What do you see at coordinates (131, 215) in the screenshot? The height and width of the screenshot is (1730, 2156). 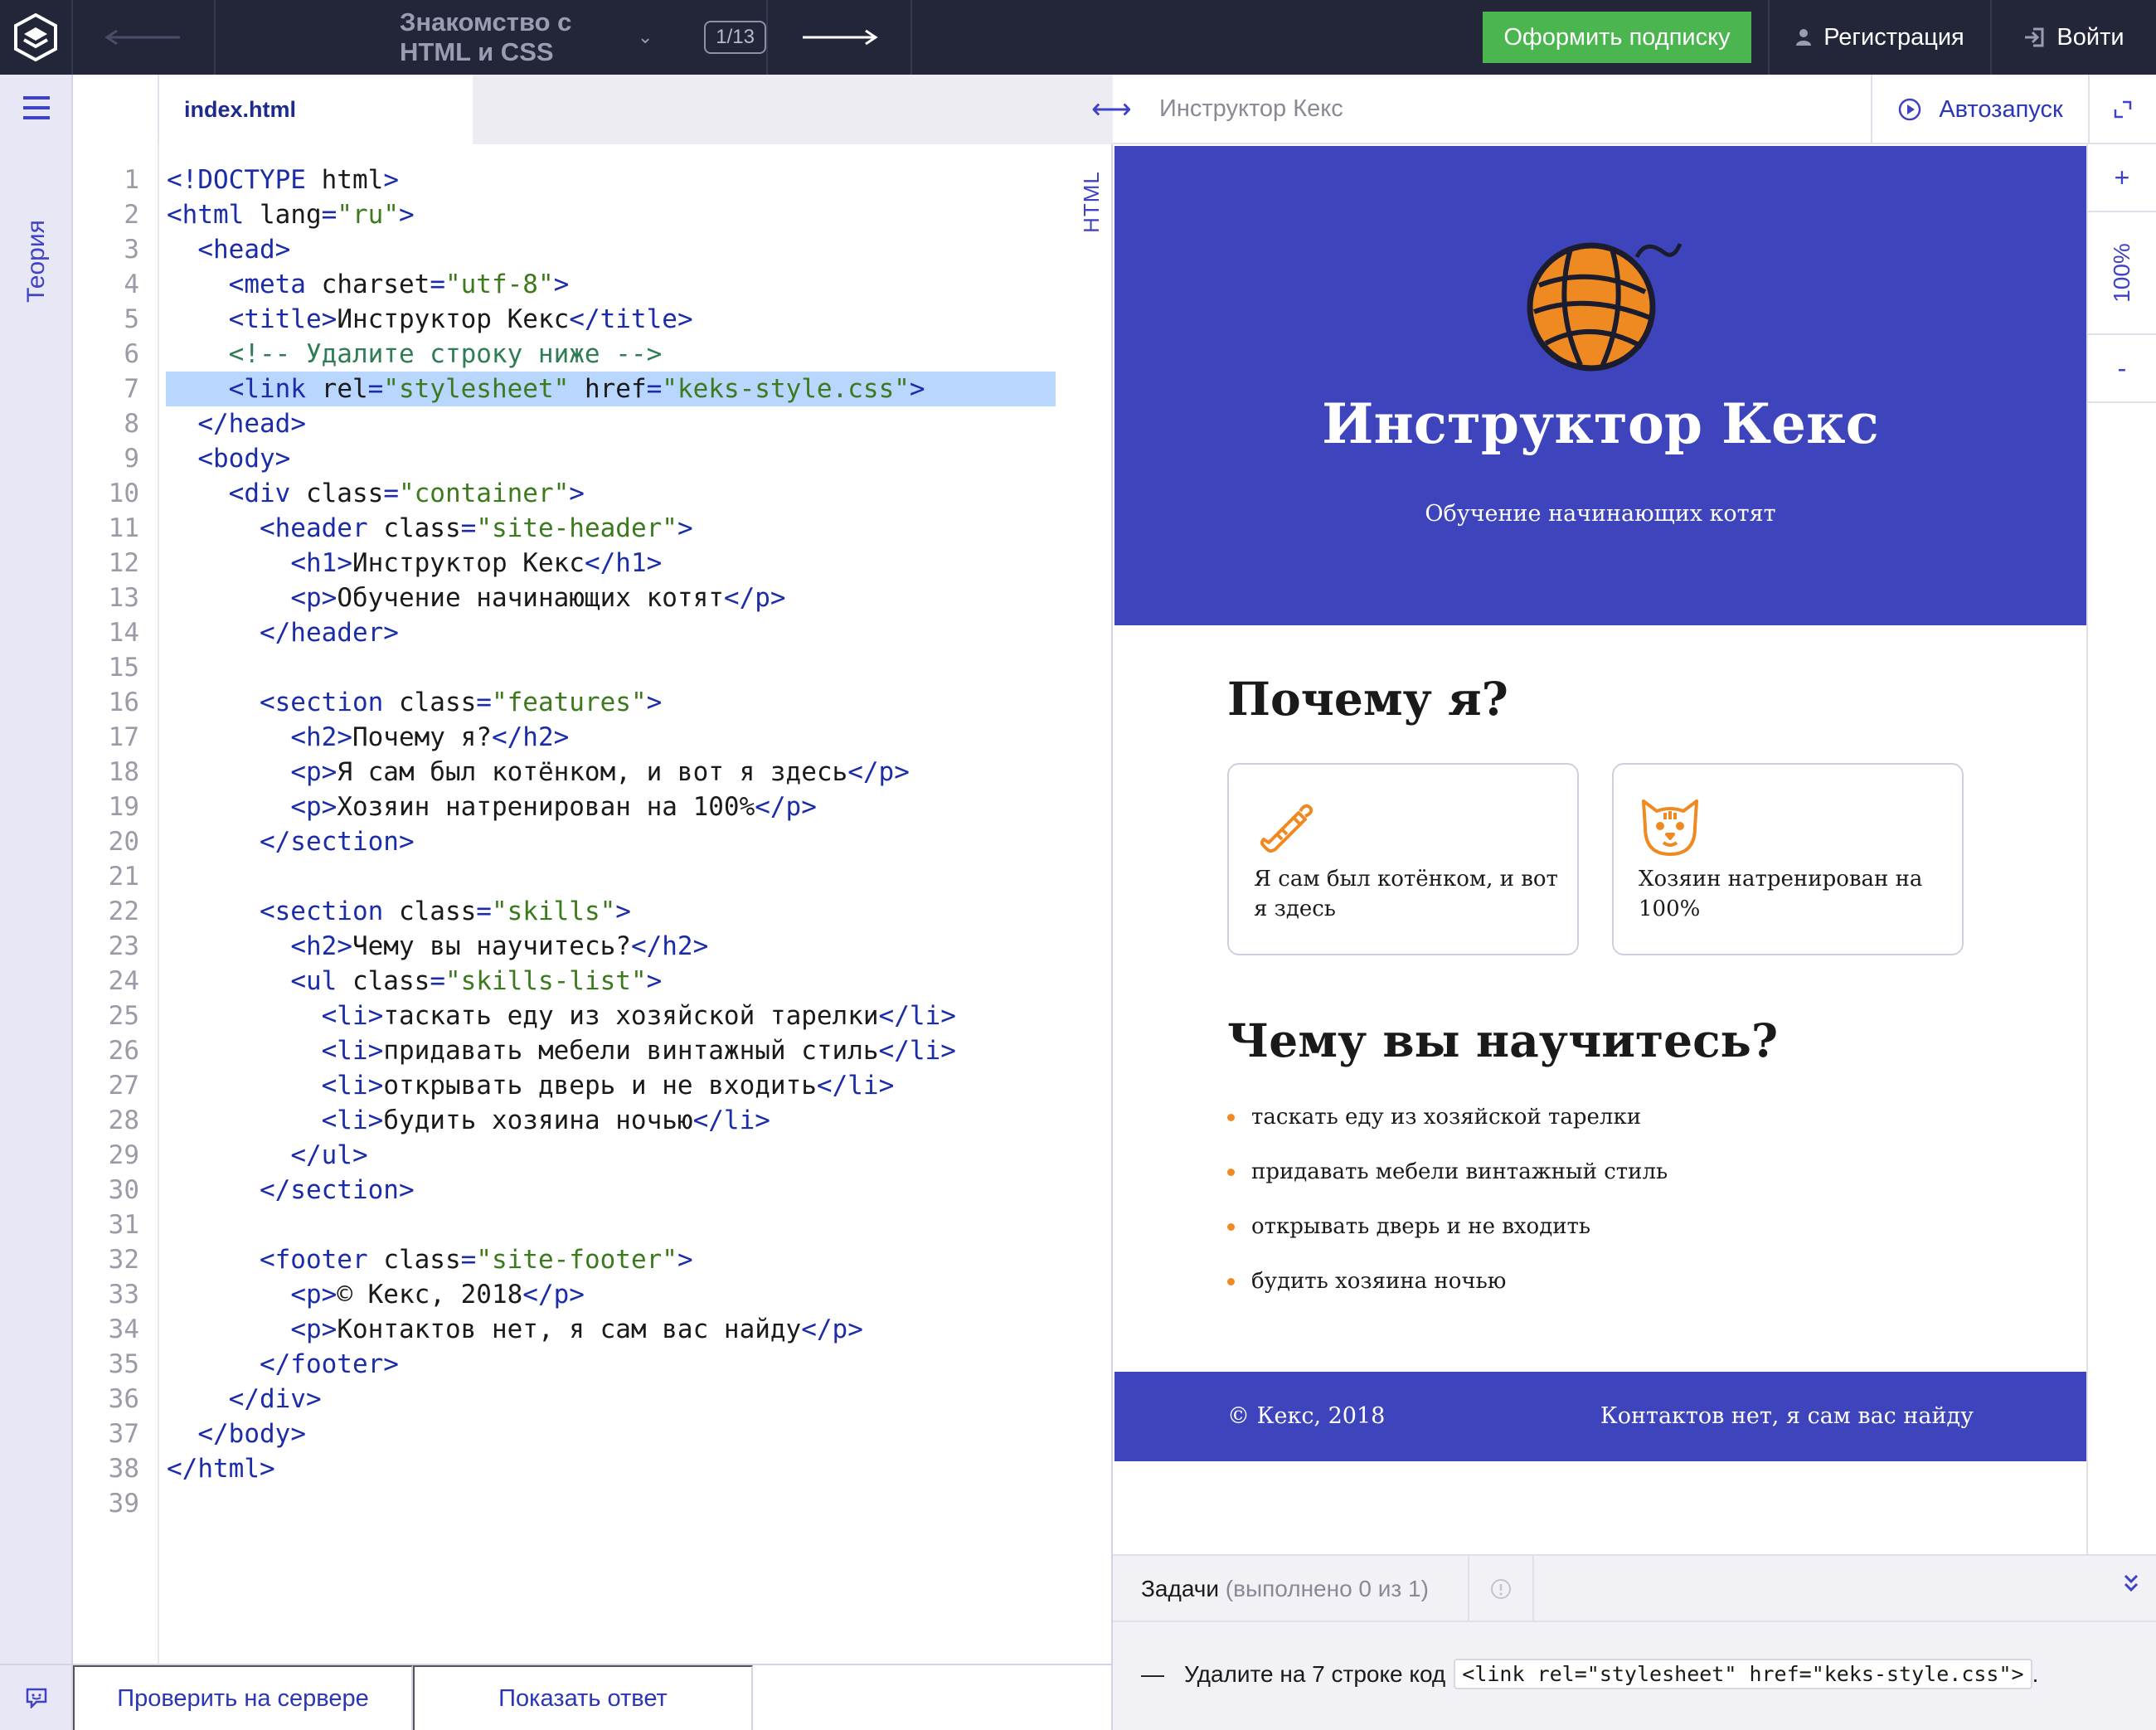 I see `line-number: 2` at bounding box center [131, 215].